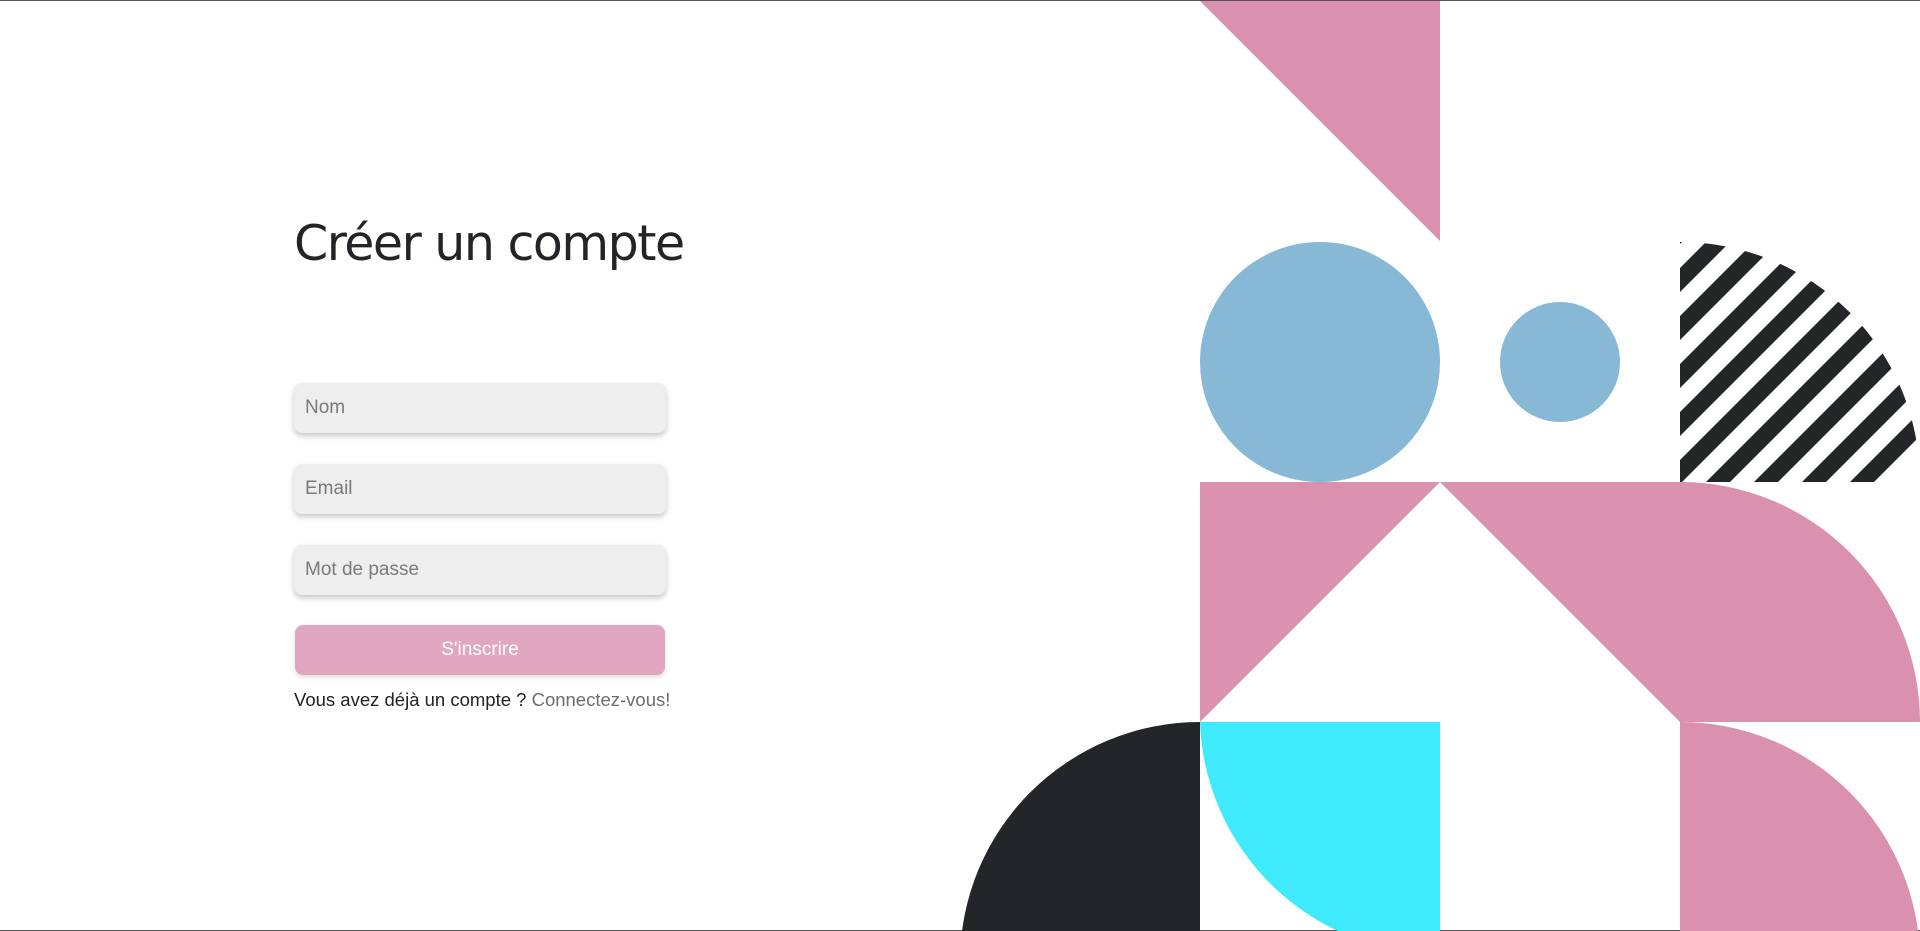 The image size is (1920, 931). What do you see at coordinates (489, 243) in the screenshot?
I see `page-title: Créer un compte` at bounding box center [489, 243].